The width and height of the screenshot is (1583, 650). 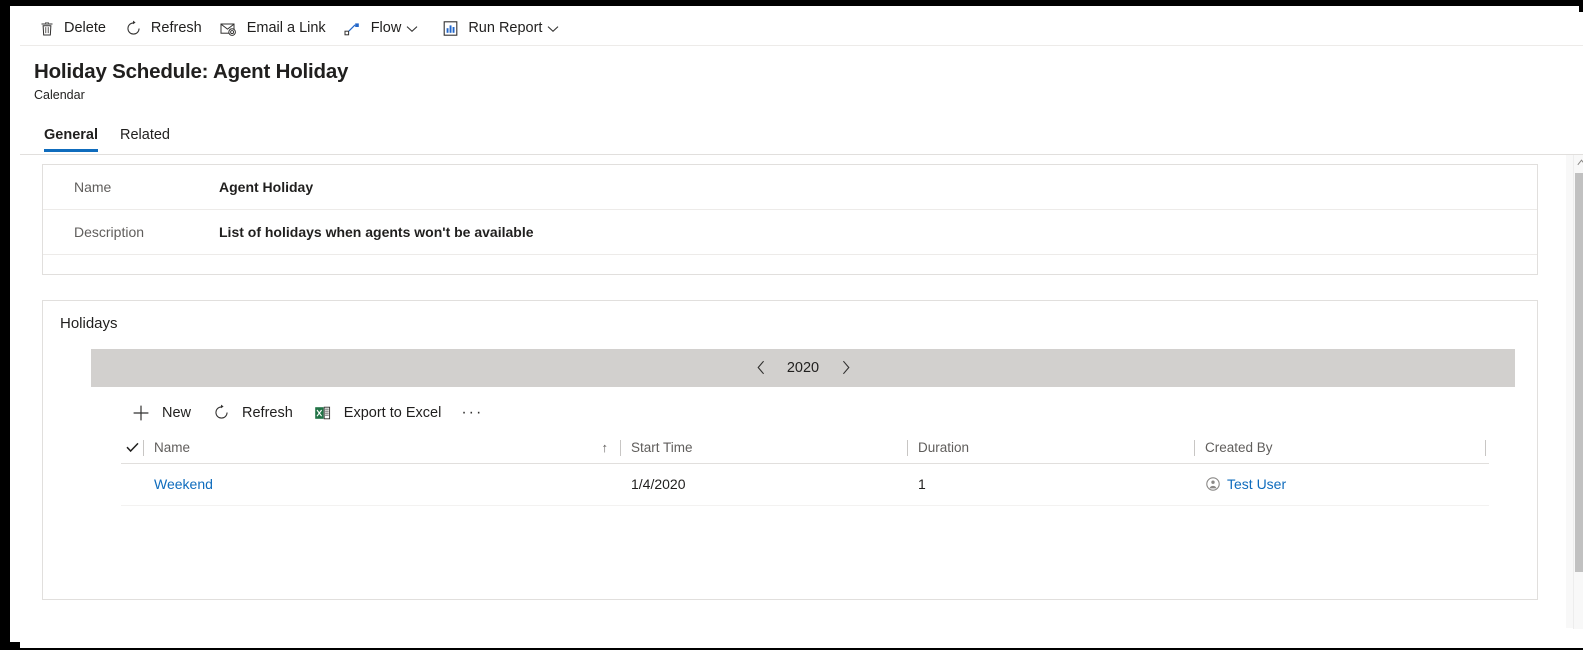 What do you see at coordinates (790, 264) in the screenshot?
I see `general-card-spacer` at bounding box center [790, 264].